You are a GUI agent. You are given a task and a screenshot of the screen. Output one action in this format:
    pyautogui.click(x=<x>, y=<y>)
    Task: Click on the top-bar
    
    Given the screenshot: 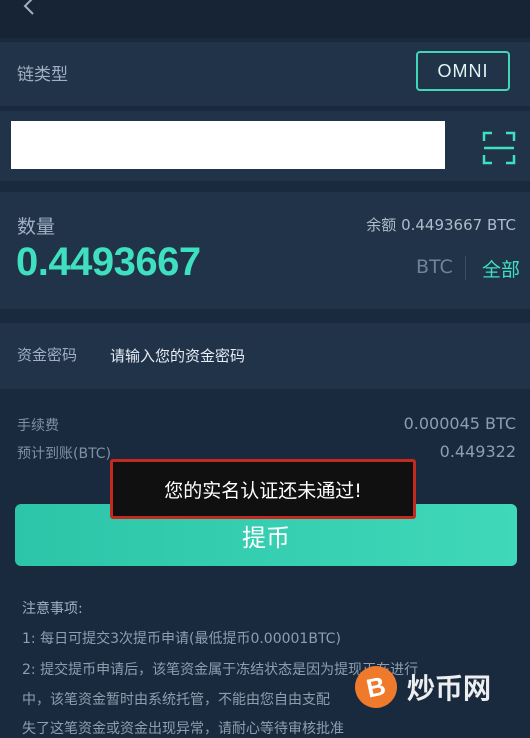 What is the action you would take?
    pyautogui.click(x=265, y=19)
    